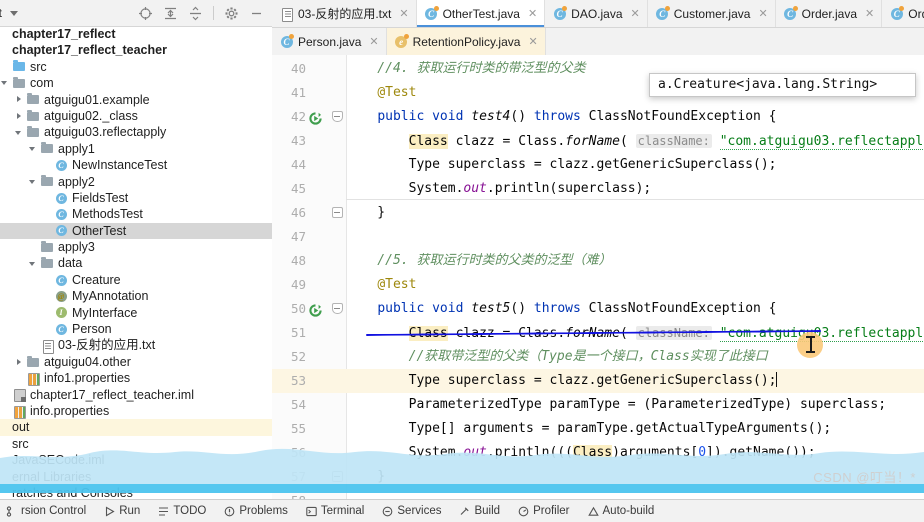  Describe the element at coordinates (136, 214) in the screenshot. I see `tree-item-methodstest: C MethodsTest` at that location.